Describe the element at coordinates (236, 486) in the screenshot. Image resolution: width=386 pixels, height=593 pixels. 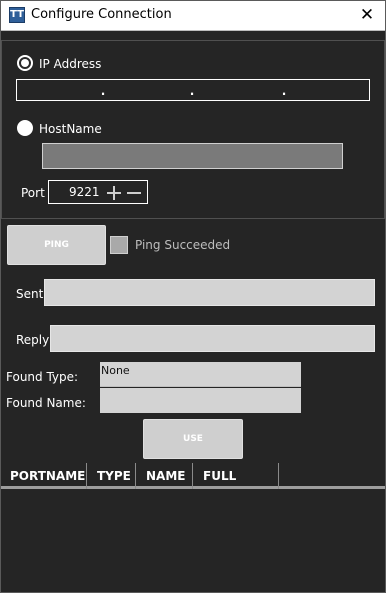
I see `column-header-full-name: FULL NAME` at that location.